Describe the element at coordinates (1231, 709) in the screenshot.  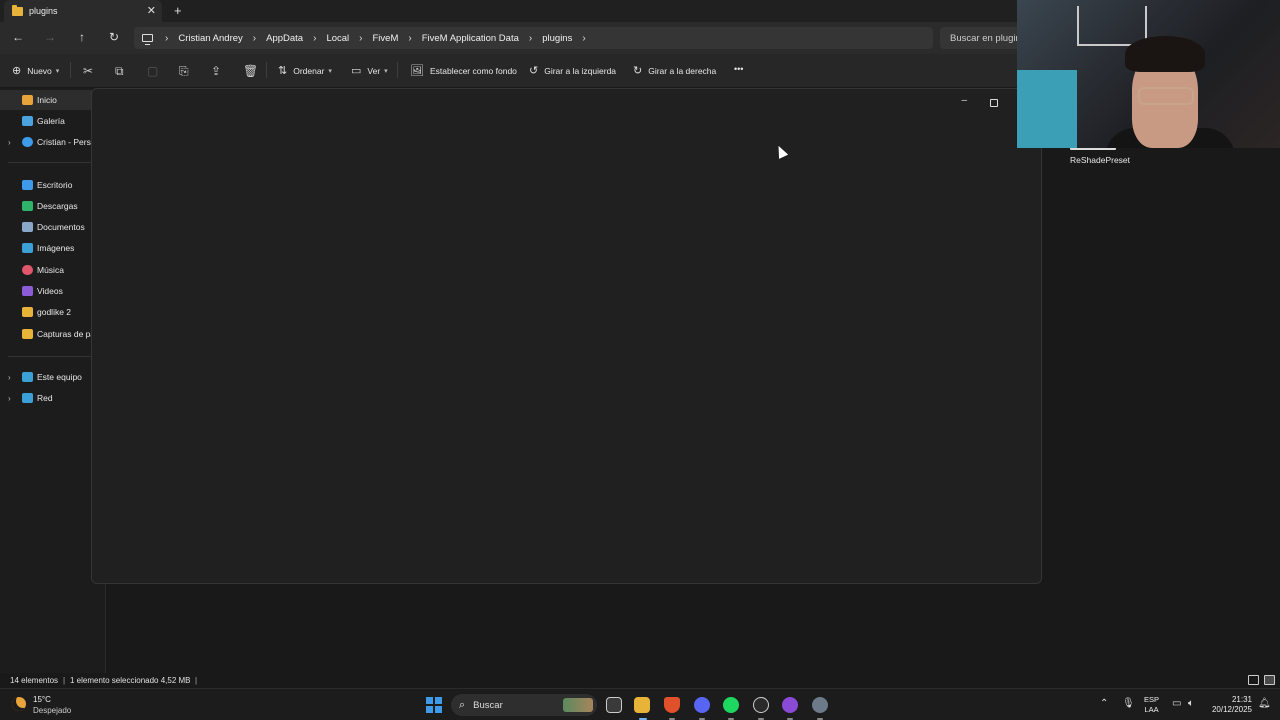
I see `clock-date: 20/12/2025` at that location.